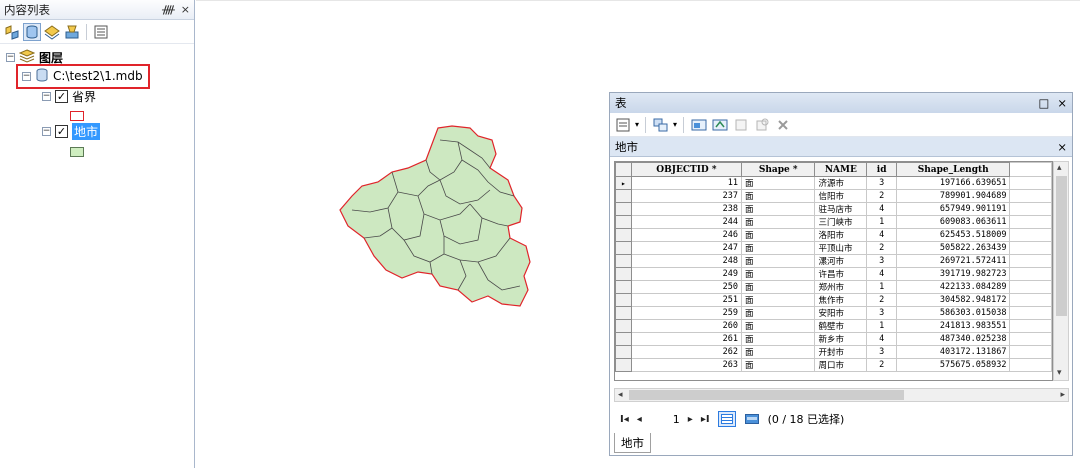 This screenshot has height=468, width=1080. What do you see at coordinates (953, 313) in the screenshot?
I see `cell-shape-length: 586303.015038` at bounding box center [953, 313].